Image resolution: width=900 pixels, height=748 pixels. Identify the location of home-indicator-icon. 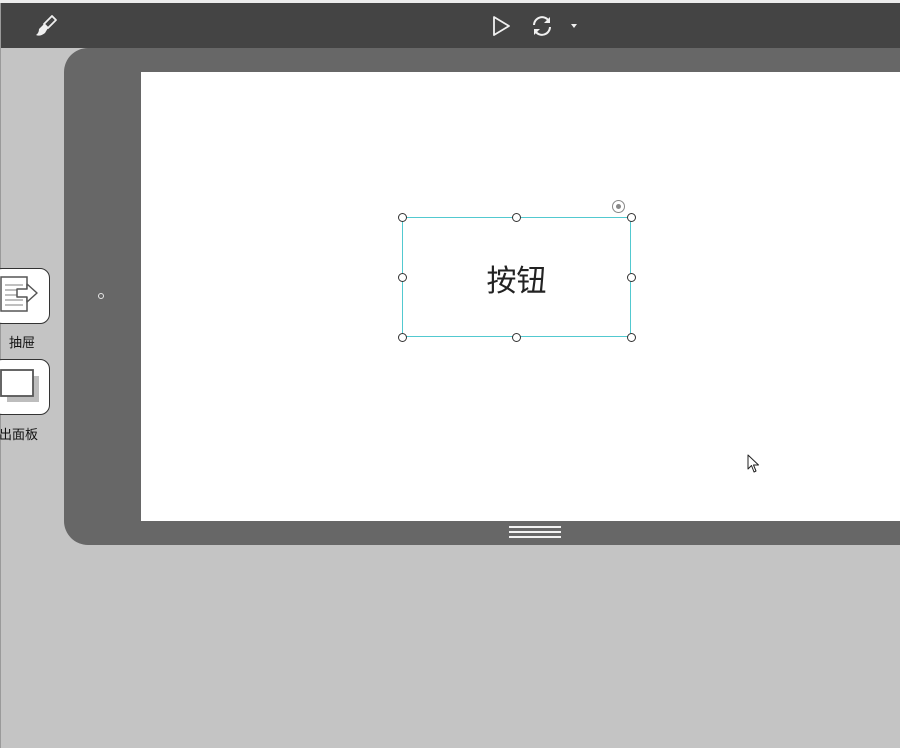
(535, 534).